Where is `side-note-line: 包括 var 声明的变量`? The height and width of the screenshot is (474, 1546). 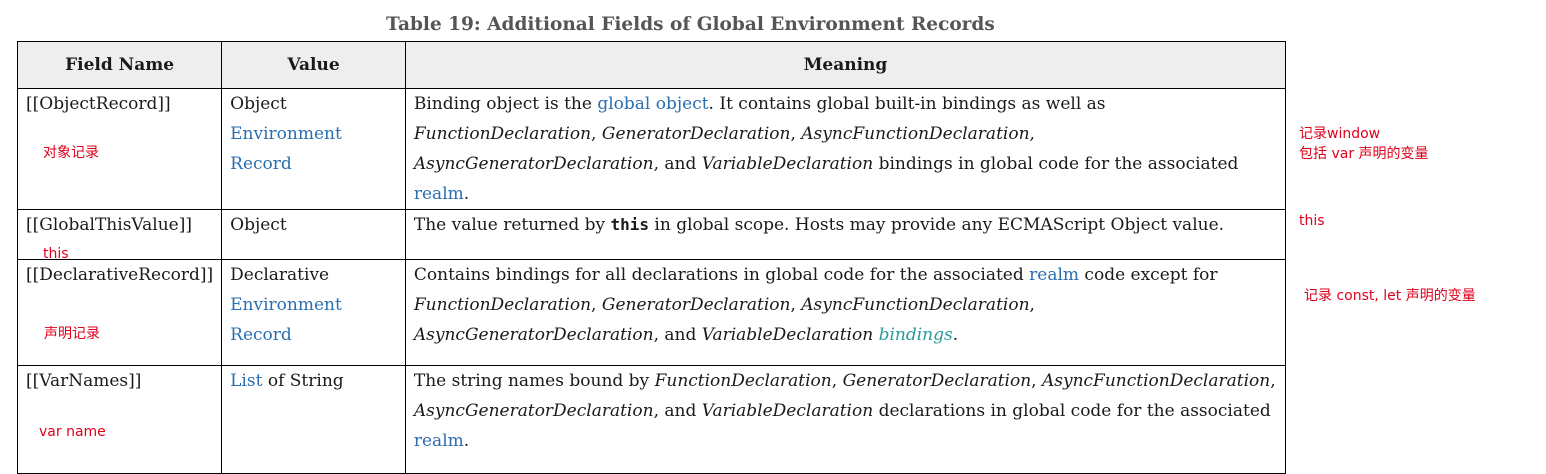 side-note-line: 包括 var 声明的变量 is located at coordinates (1364, 154).